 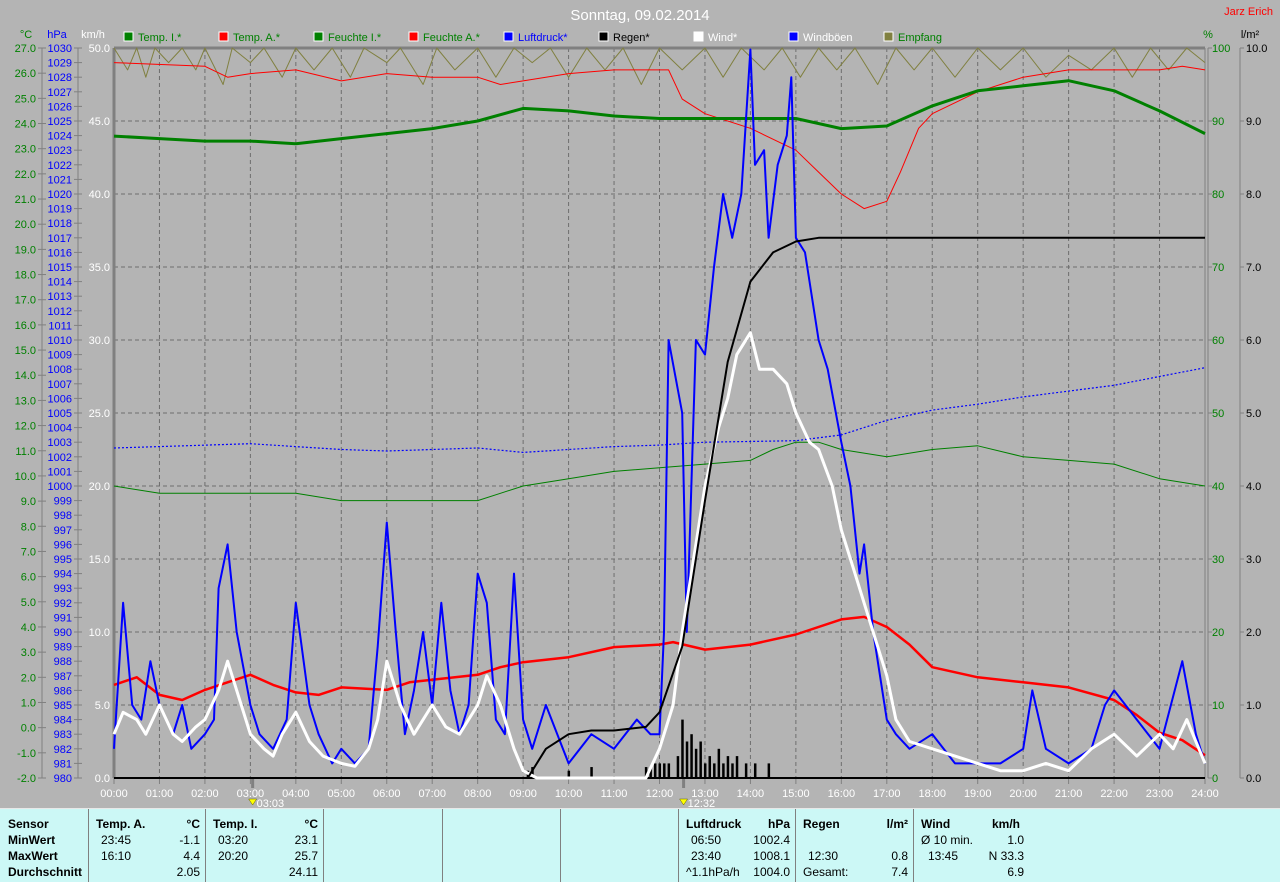 What do you see at coordinates (1253, 633) in the screenshot?
I see `y-axis-rain-tick-label: 2.0` at bounding box center [1253, 633].